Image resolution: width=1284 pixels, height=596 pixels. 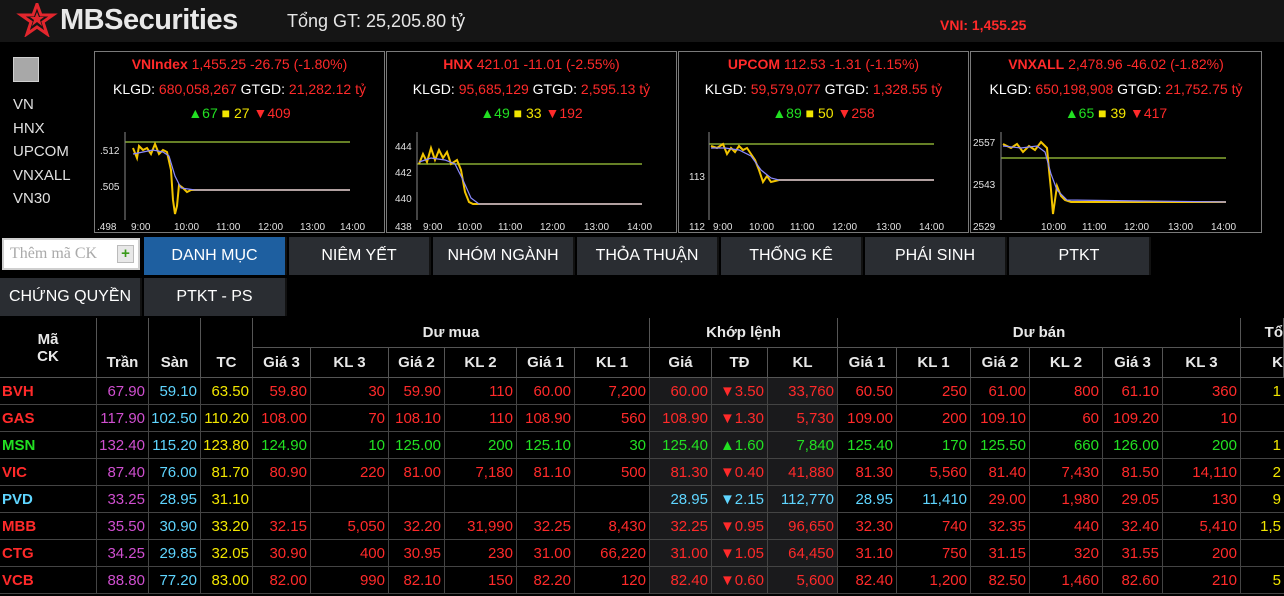 I want to click on index-item-vnxall: VNXALL, so click(x=42, y=176).